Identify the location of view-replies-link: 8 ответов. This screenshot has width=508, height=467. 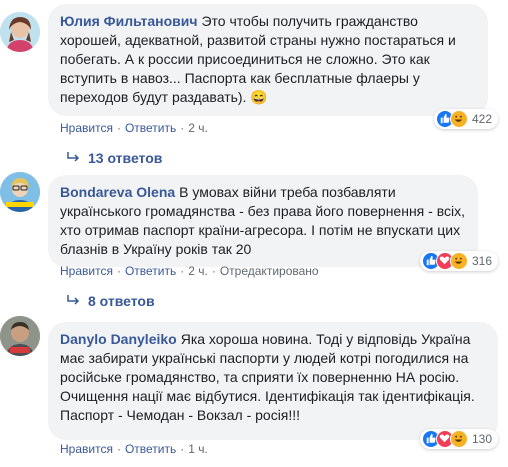
(110, 301).